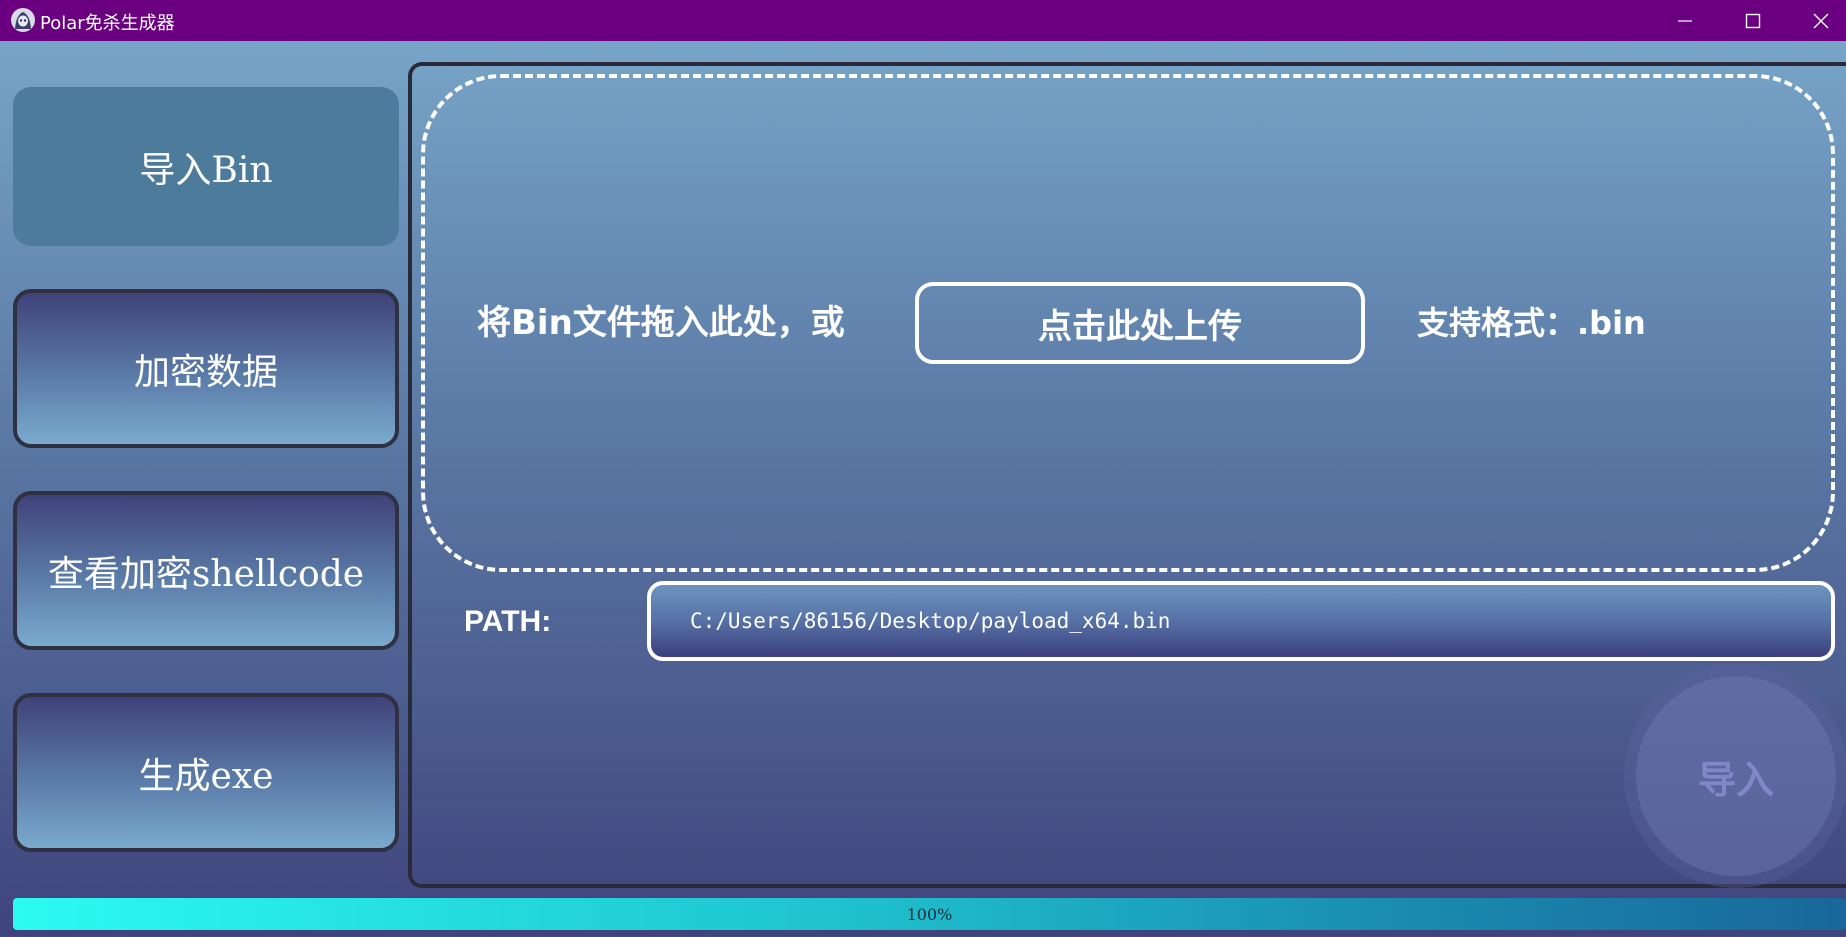 The height and width of the screenshot is (937, 1846). I want to click on maximize-icon, so click(1753, 20).